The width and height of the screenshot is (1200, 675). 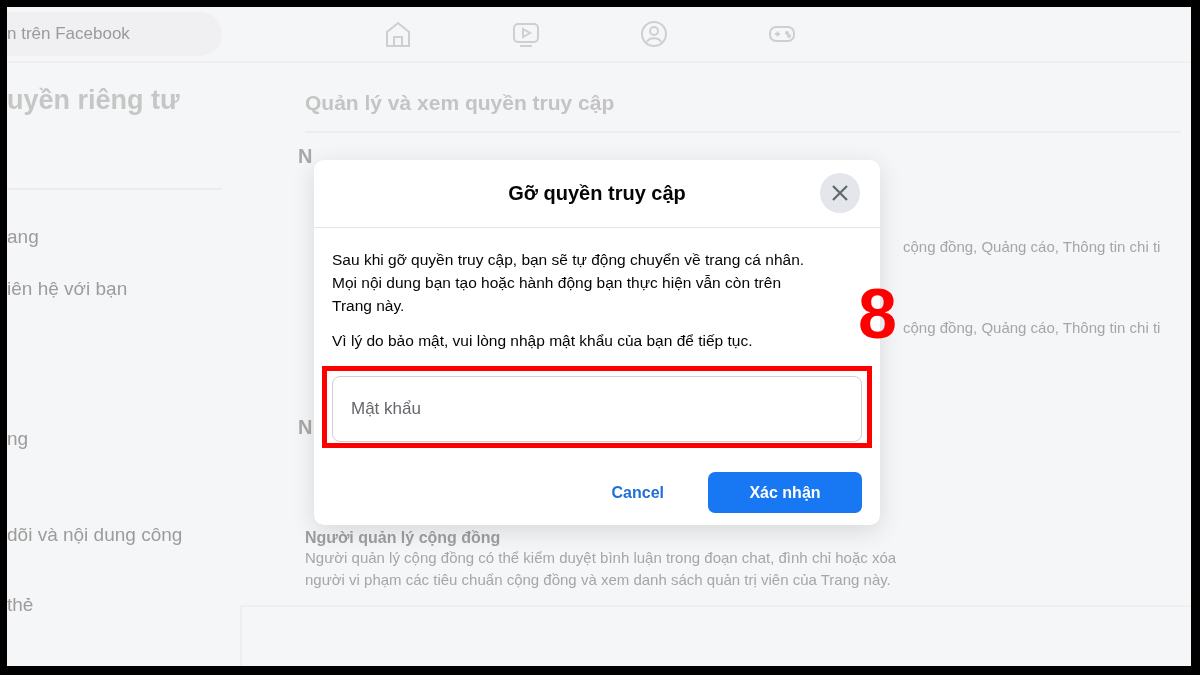 I want to click on sidebar-item: iên hệ với bạn, so click(x=114, y=289).